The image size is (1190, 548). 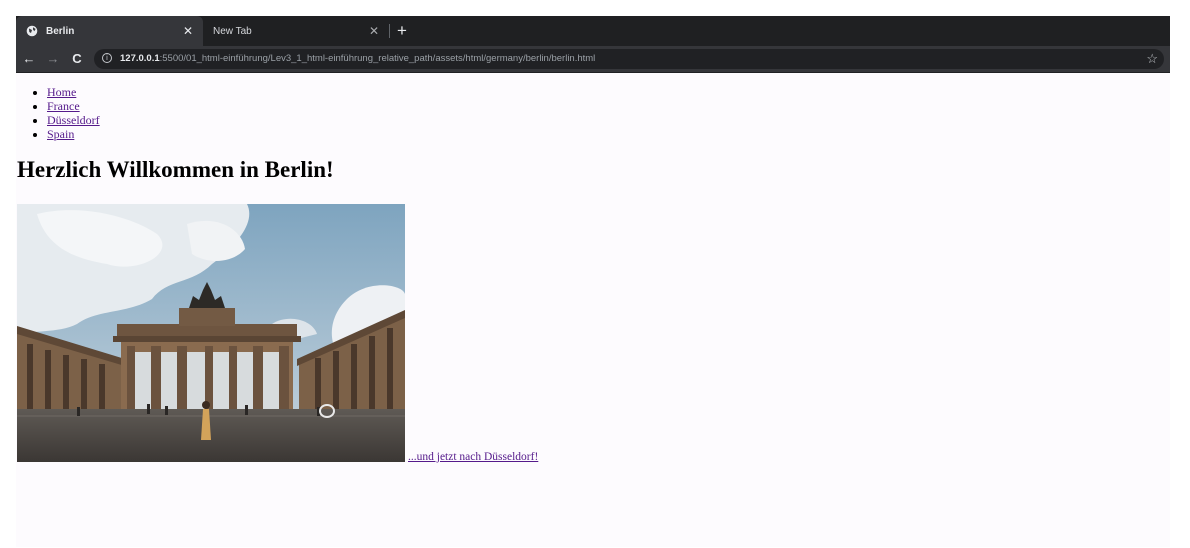 What do you see at coordinates (60, 134) in the screenshot?
I see `nav-link-spain: Spain` at bounding box center [60, 134].